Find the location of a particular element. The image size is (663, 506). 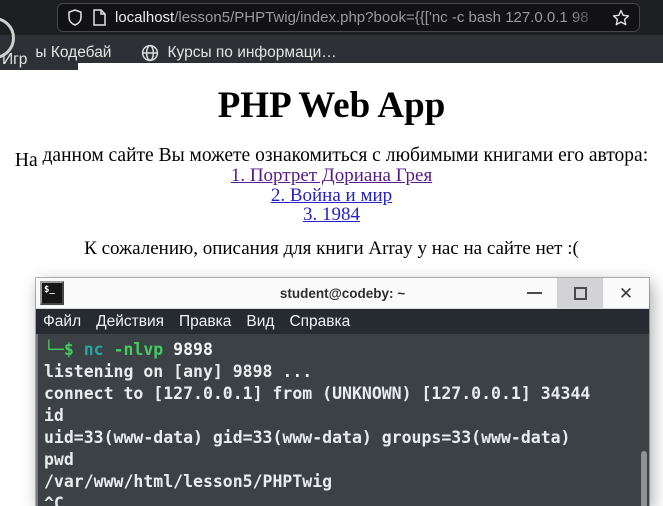

page-background-notch is located at coordinates (370, 66).